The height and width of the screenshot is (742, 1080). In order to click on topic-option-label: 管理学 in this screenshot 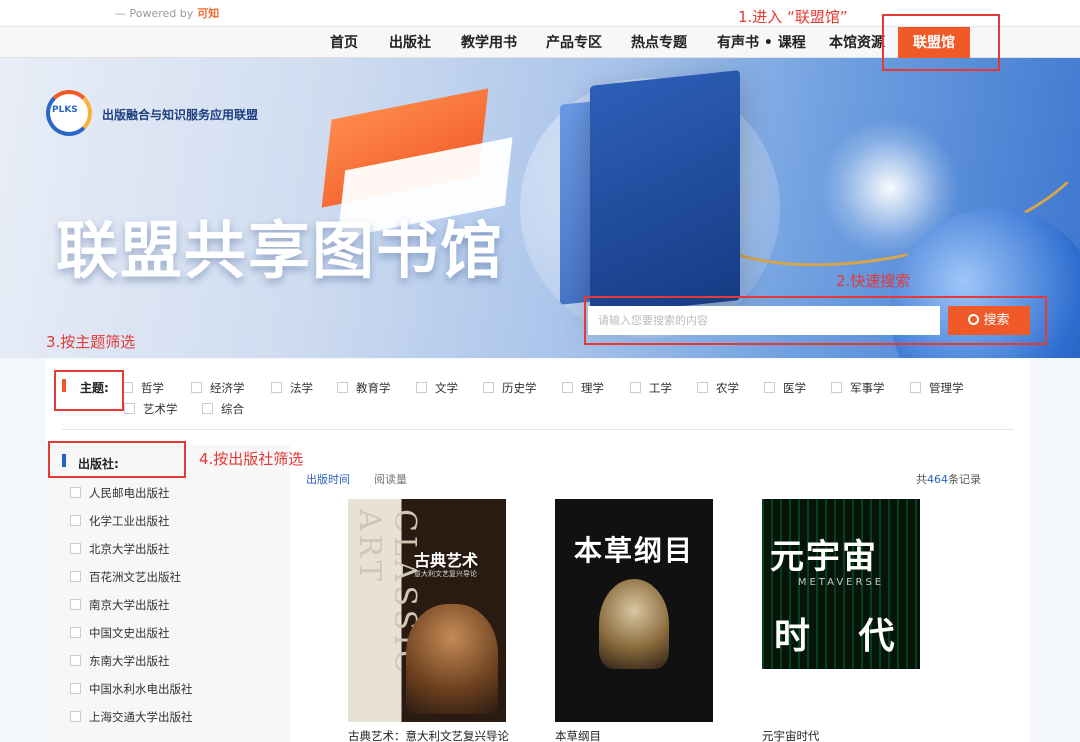, I will do `click(946, 388)`.